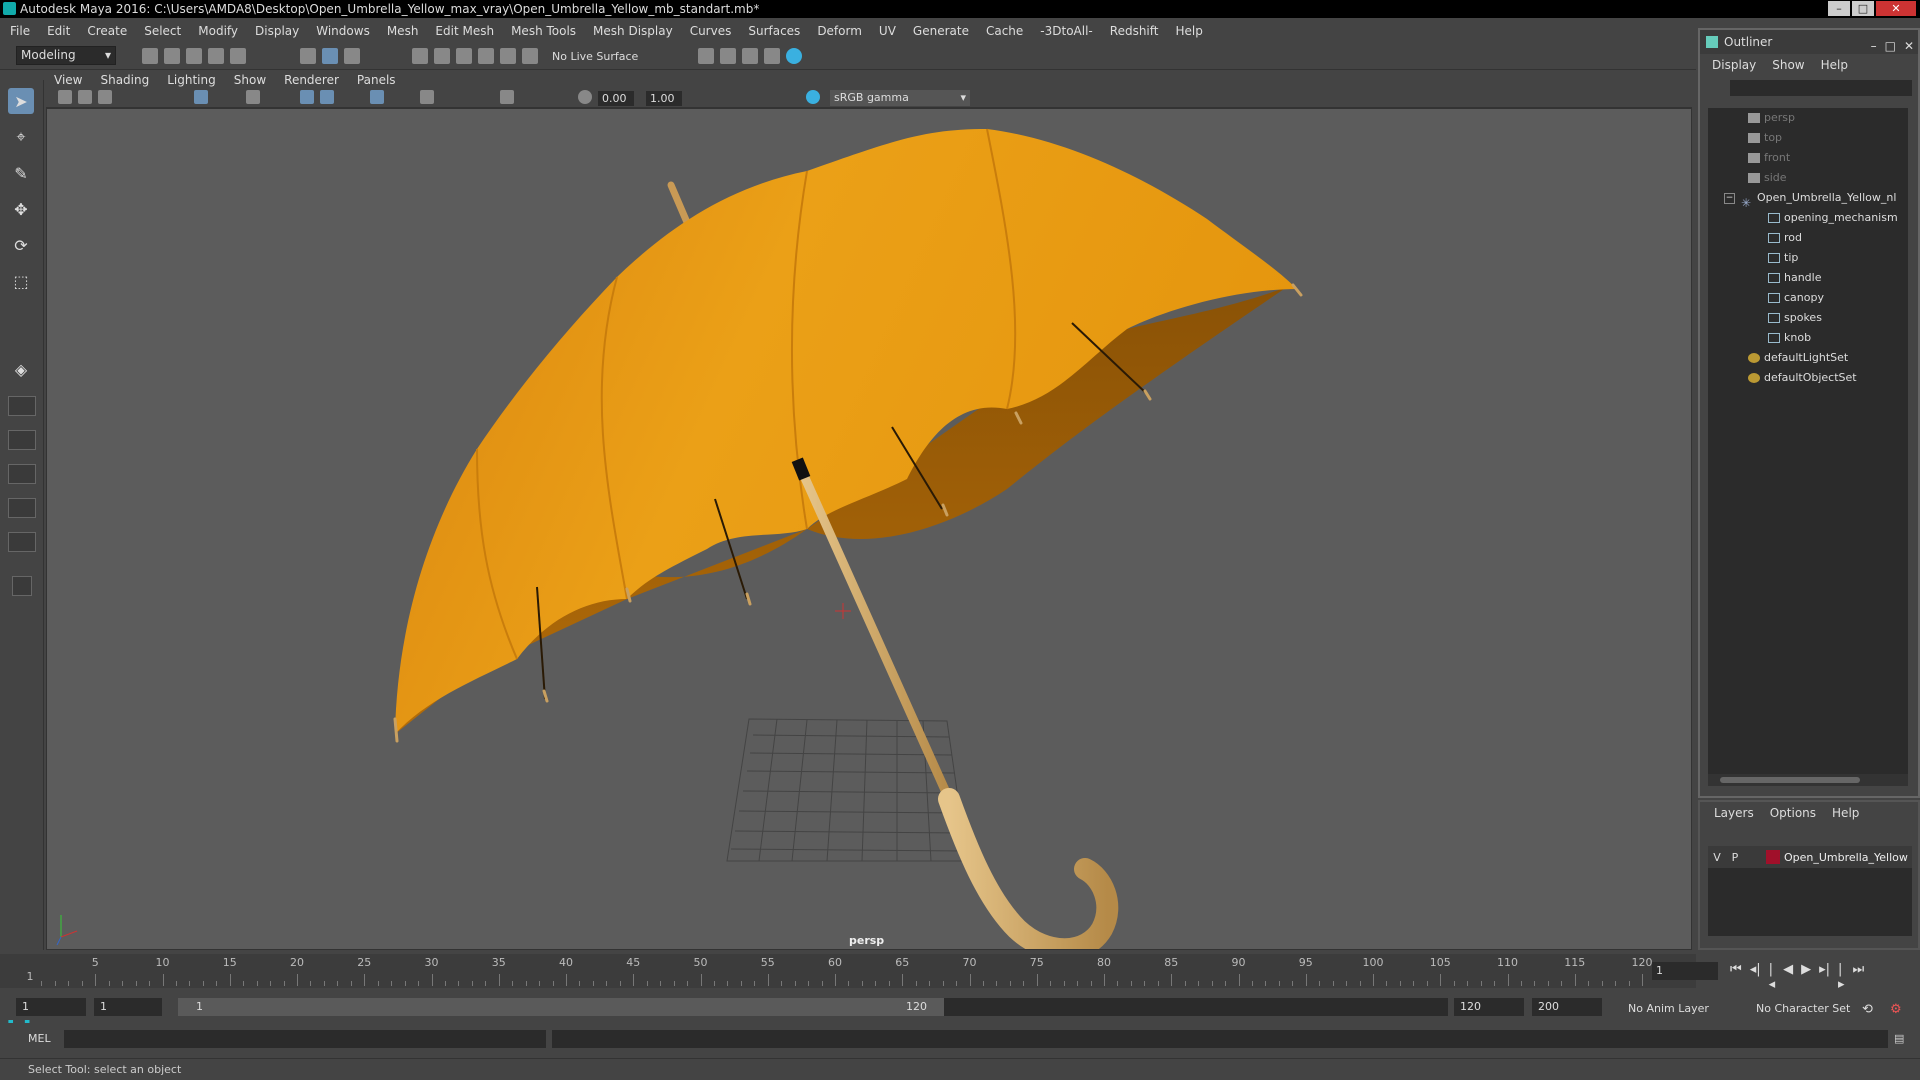 The width and height of the screenshot is (1920, 1080). What do you see at coordinates (327, 97) in the screenshot?
I see `smooth-shade-icon` at bounding box center [327, 97].